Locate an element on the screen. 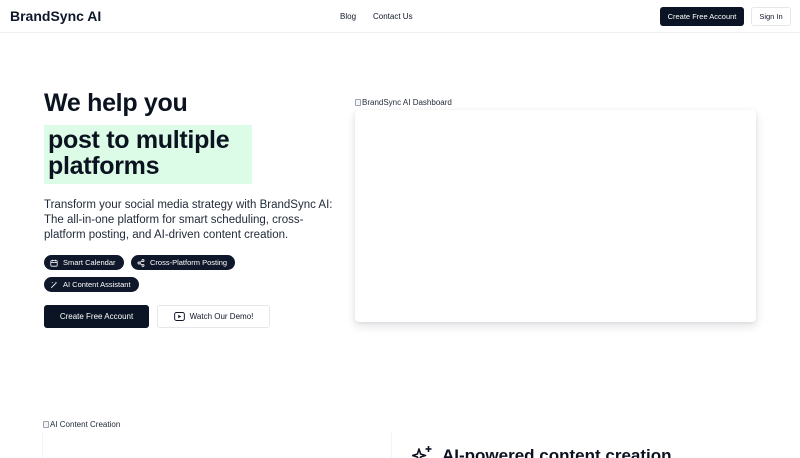  create-account-button: Create Free Account is located at coordinates (96, 316).